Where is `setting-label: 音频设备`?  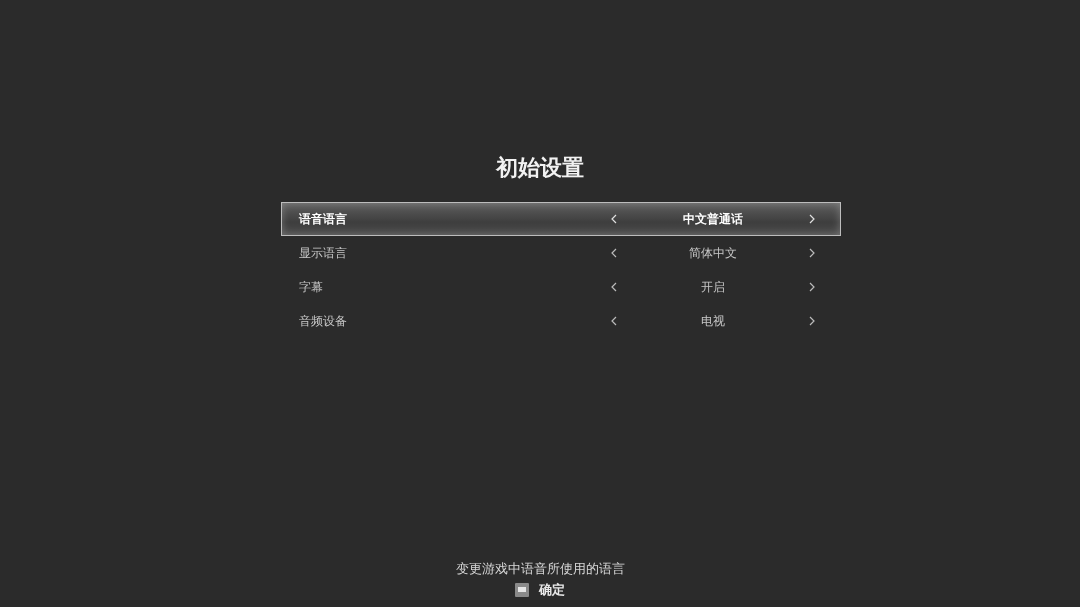 setting-label: 音频设备 is located at coordinates (323, 321).